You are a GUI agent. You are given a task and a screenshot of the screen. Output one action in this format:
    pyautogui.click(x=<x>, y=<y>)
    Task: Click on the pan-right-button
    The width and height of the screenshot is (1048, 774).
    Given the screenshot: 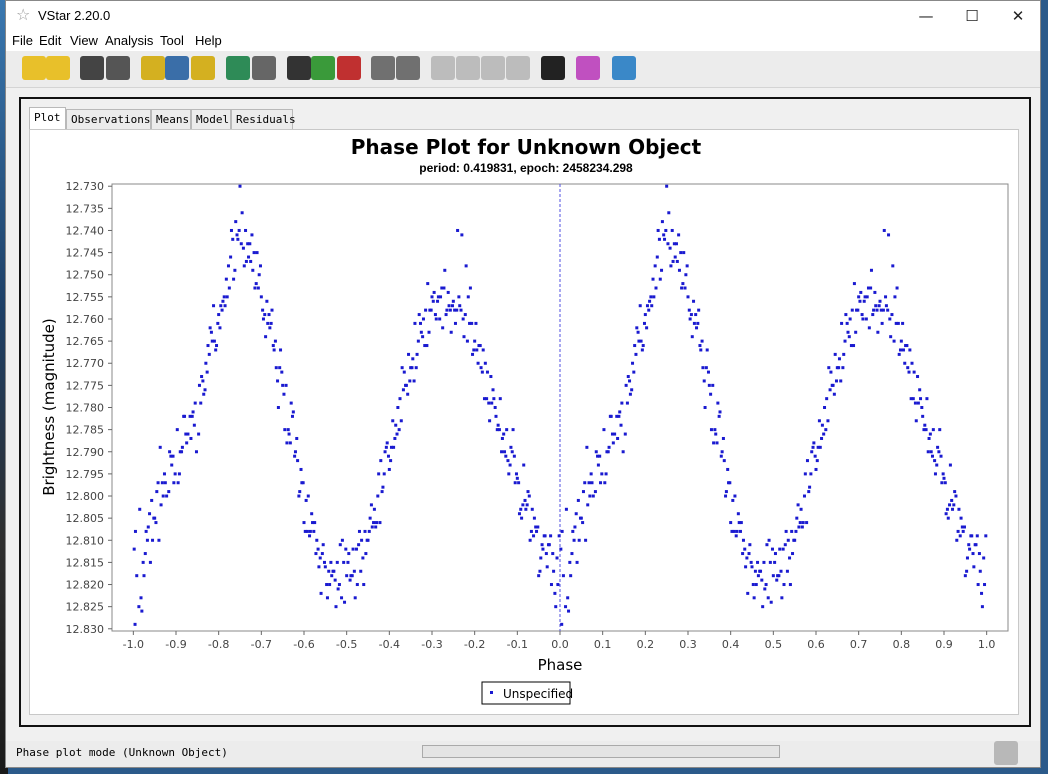 What is the action you would take?
    pyautogui.click(x=468, y=68)
    